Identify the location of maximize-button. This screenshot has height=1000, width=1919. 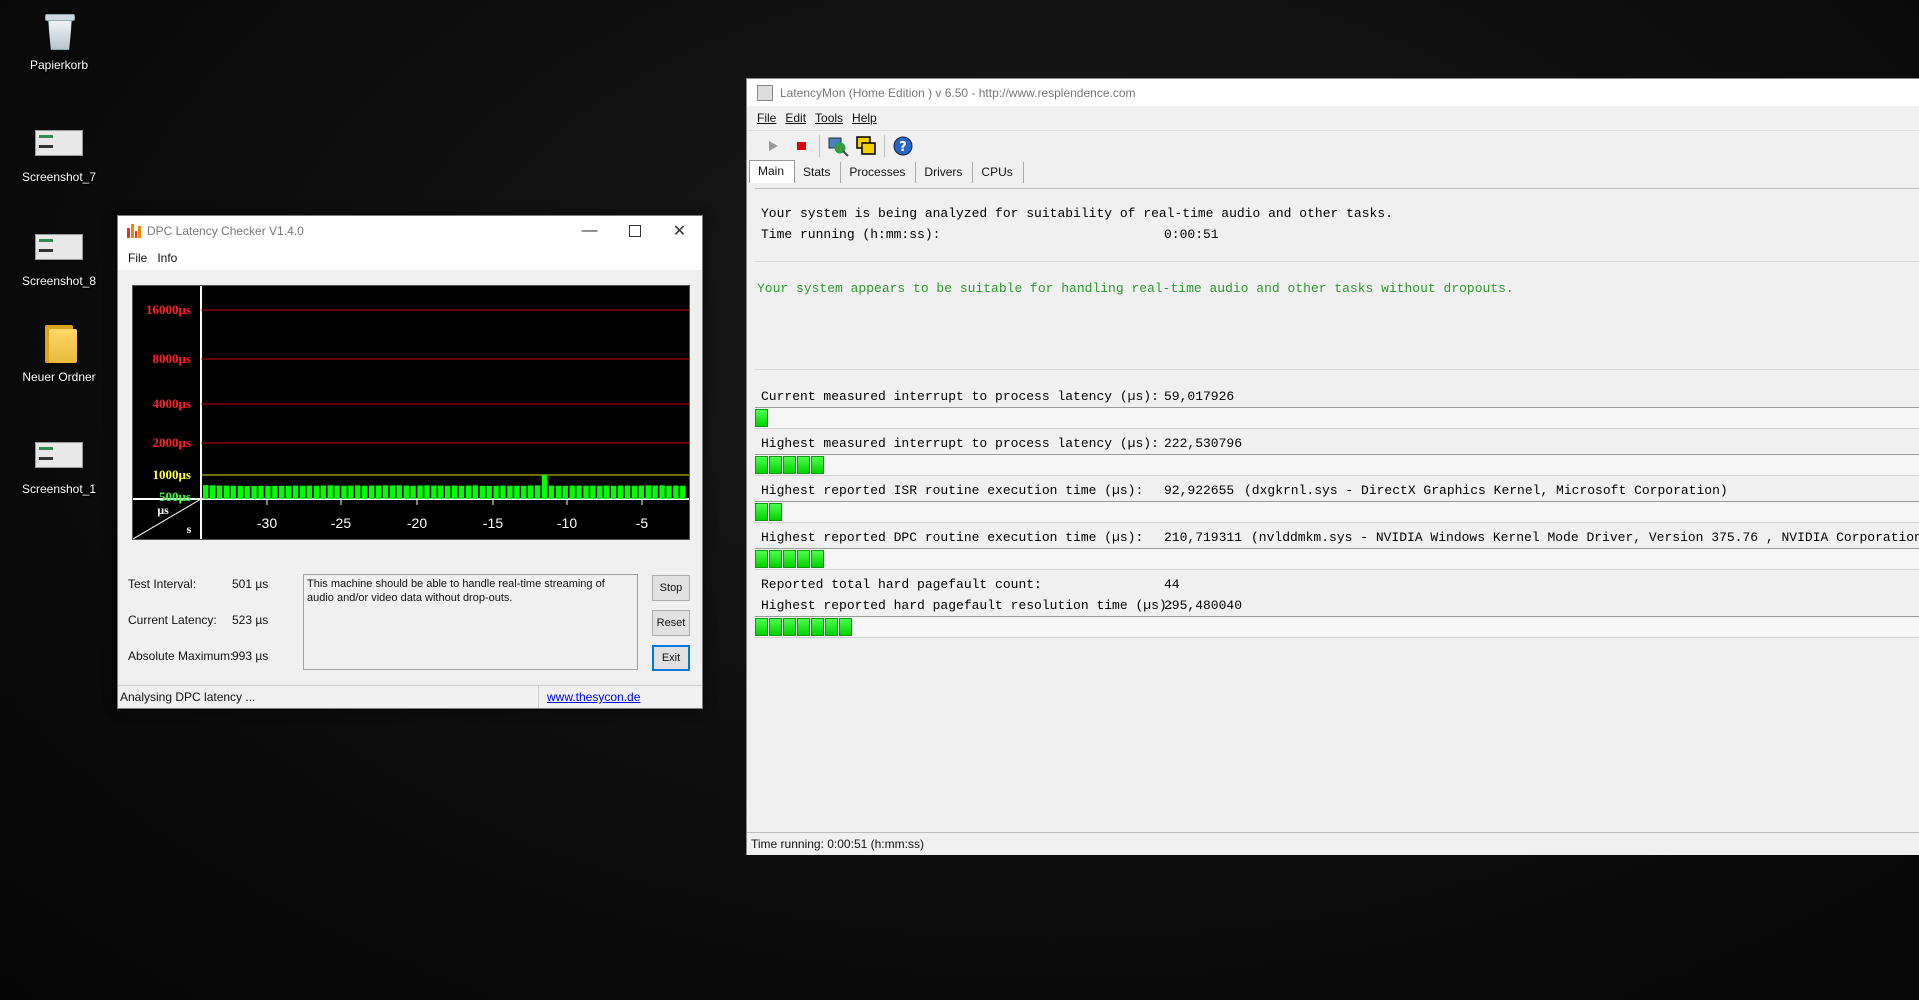
(634, 231).